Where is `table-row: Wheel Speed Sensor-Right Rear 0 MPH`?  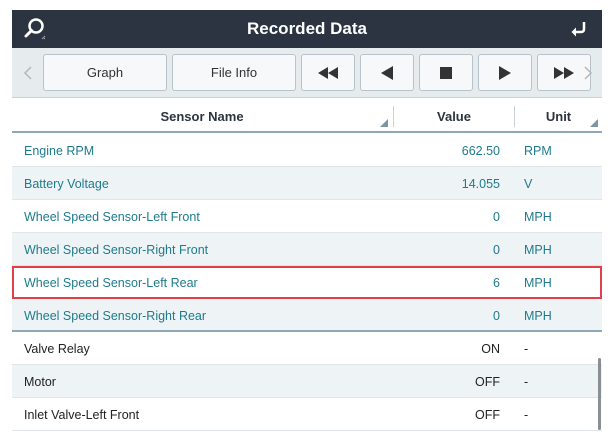
table-row: Wheel Speed Sensor-Right Rear 0 MPH is located at coordinates (307, 315).